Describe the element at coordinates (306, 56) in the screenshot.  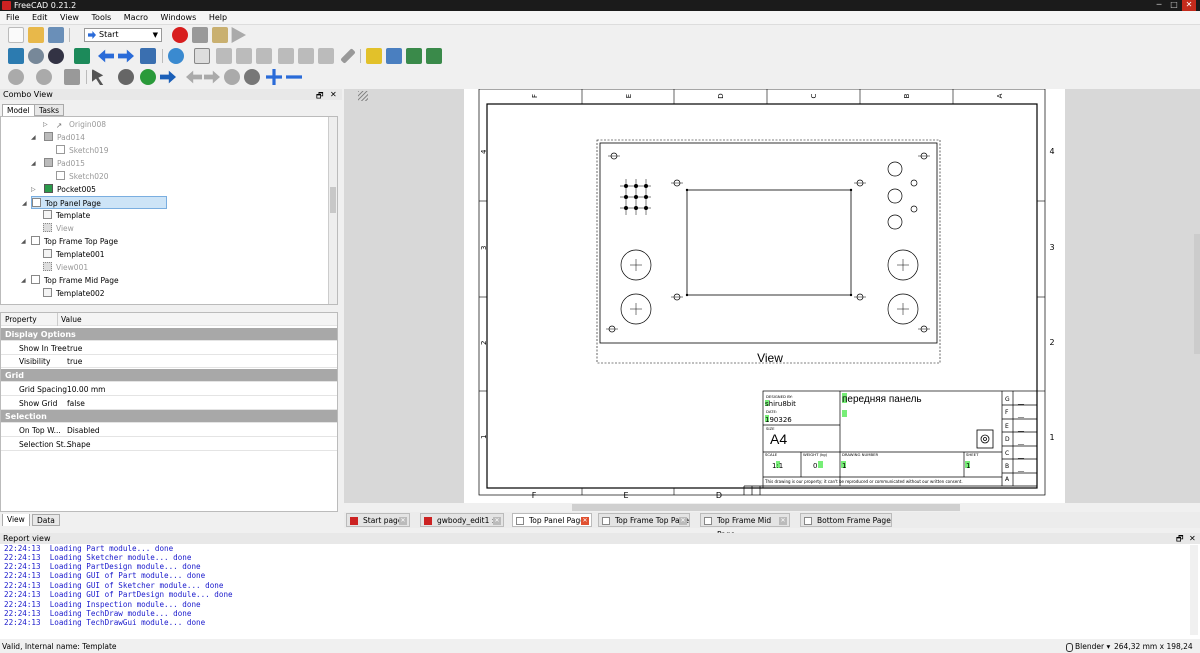
I see `bottom-view-icon` at that location.